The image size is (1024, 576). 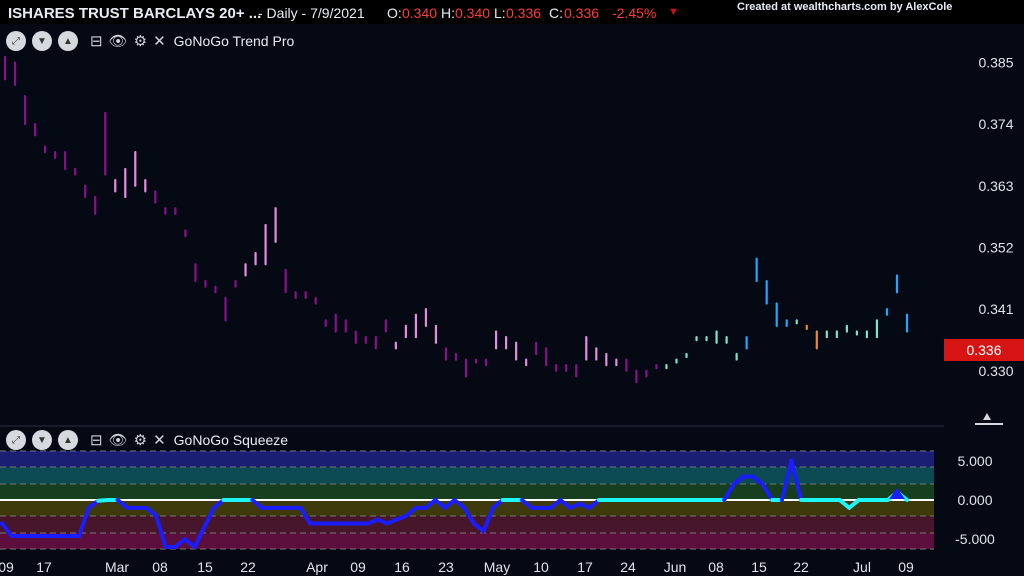 I want to click on ohlc-open-label: O:, so click(x=394, y=13).